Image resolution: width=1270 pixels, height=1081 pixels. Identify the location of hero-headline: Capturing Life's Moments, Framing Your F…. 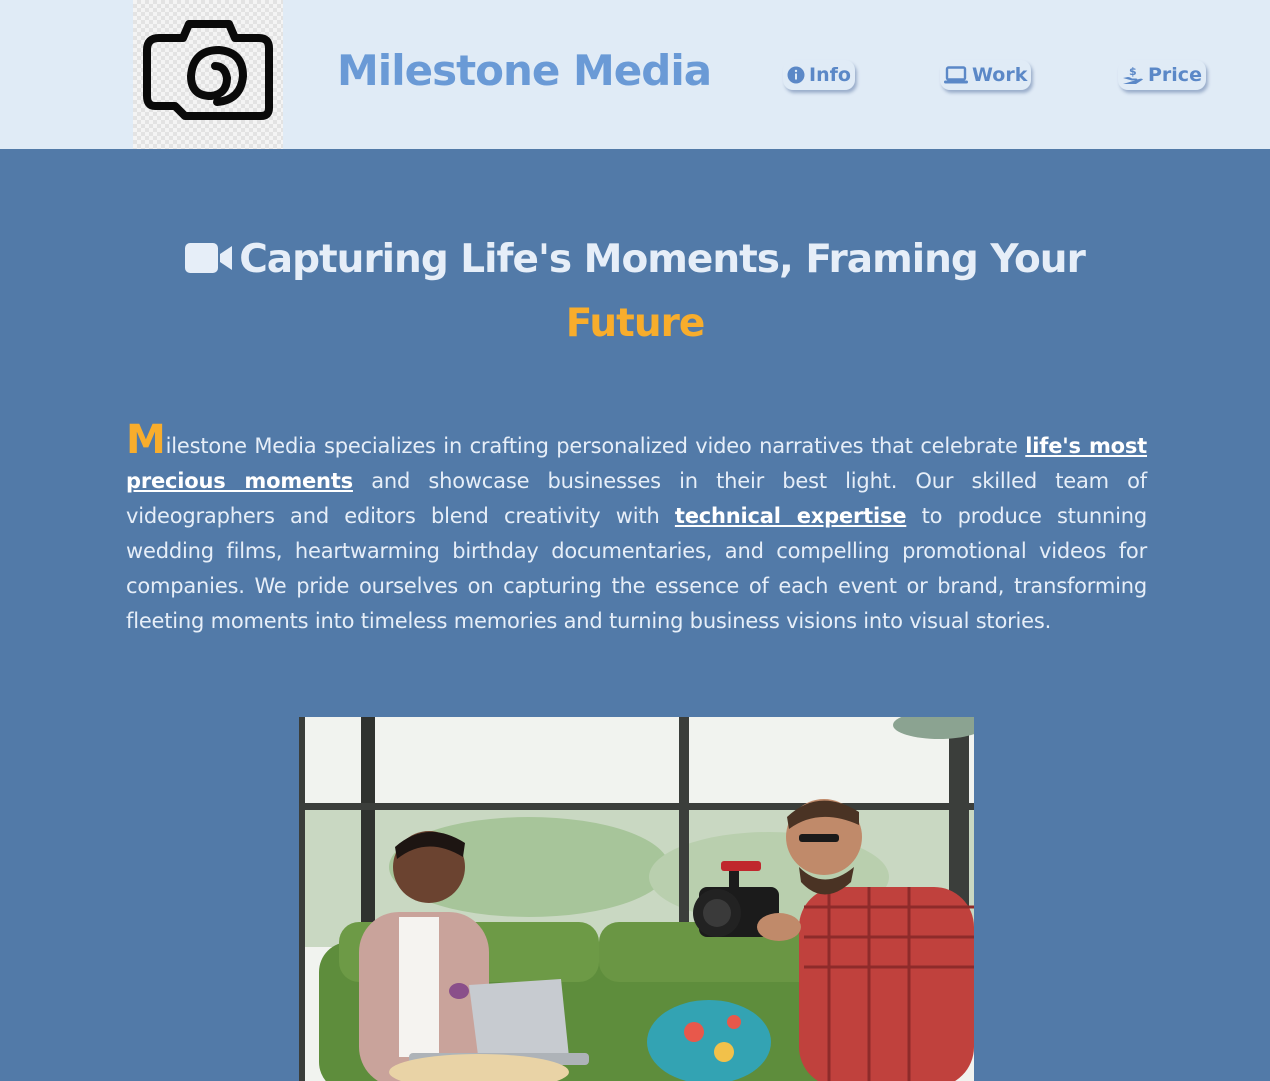
(635, 292).